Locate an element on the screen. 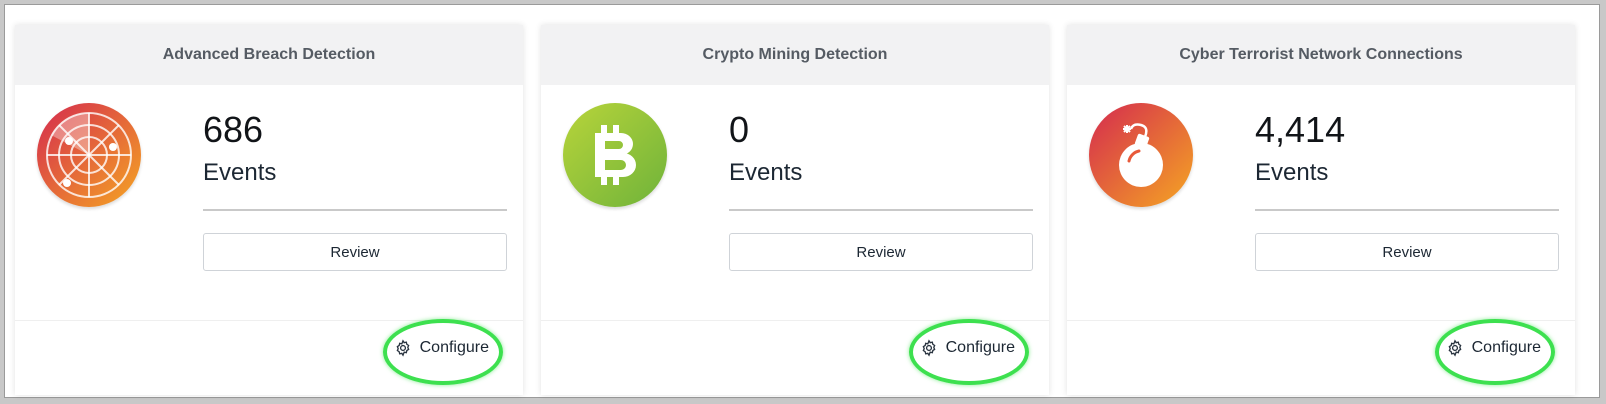  bomb-icon is located at coordinates (1141, 155).